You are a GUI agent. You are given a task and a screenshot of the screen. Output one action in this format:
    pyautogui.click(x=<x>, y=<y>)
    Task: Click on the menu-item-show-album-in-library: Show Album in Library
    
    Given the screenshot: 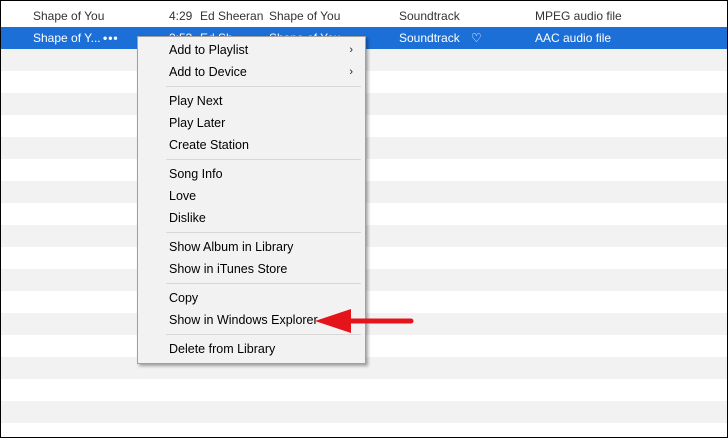 What is the action you would take?
    pyautogui.click(x=251, y=247)
    